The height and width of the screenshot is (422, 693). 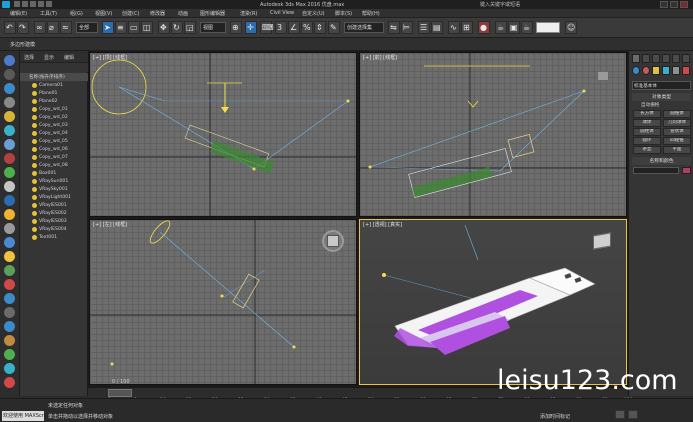 What do you see at coordinates (500, 4) in the screenshot?
I see `search-box: 键入关键字或短语` at bounding box center [500, 4].